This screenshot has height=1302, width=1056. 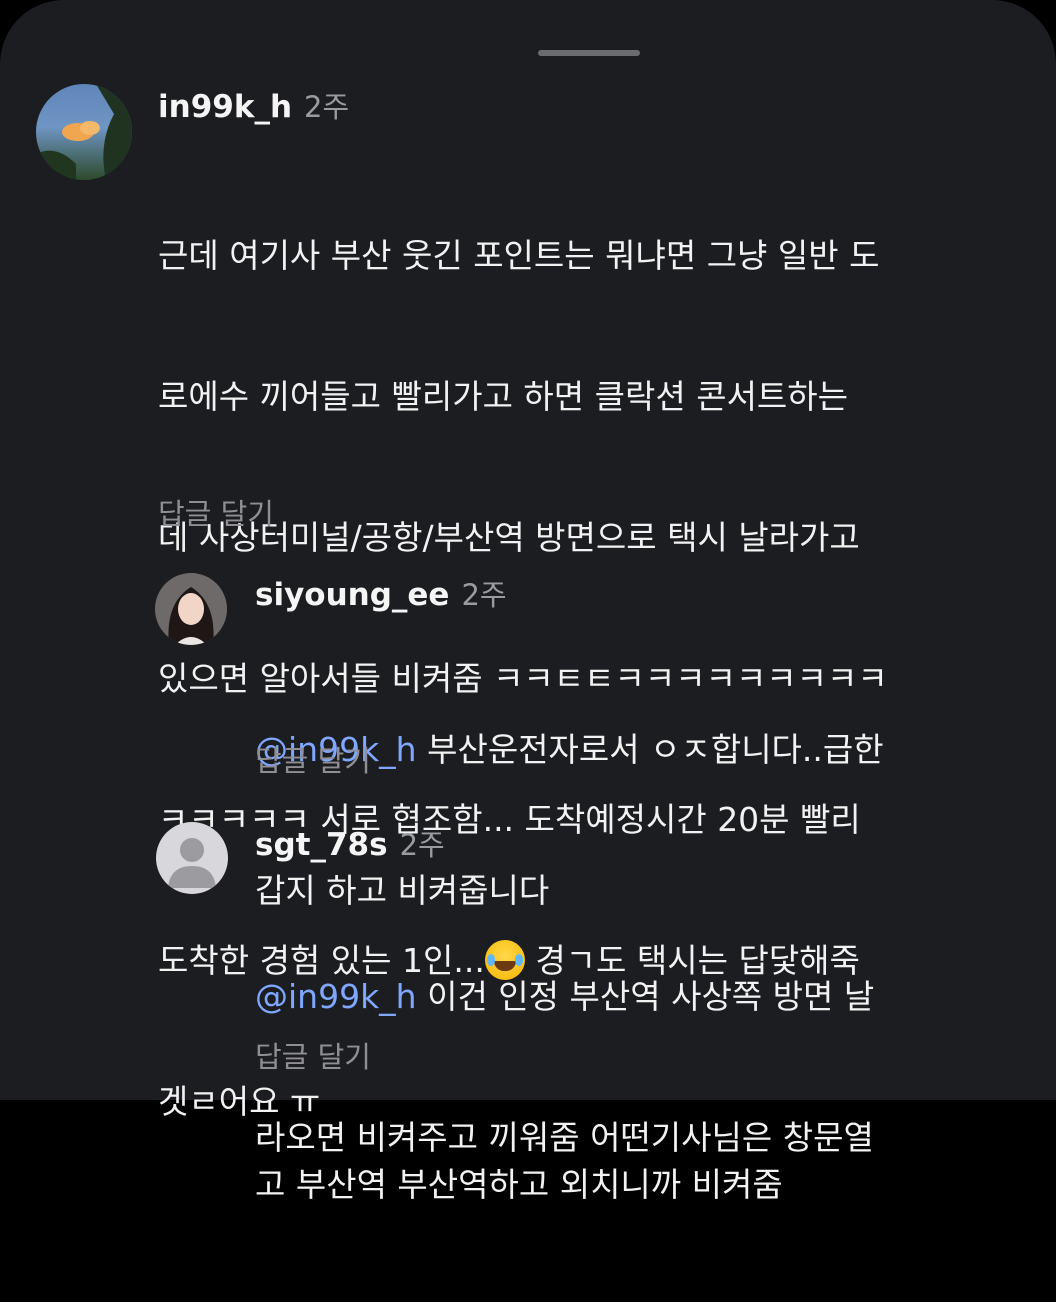 I want to click on comment-header: siyoung_ee 2주, so click(x=381, y=595).